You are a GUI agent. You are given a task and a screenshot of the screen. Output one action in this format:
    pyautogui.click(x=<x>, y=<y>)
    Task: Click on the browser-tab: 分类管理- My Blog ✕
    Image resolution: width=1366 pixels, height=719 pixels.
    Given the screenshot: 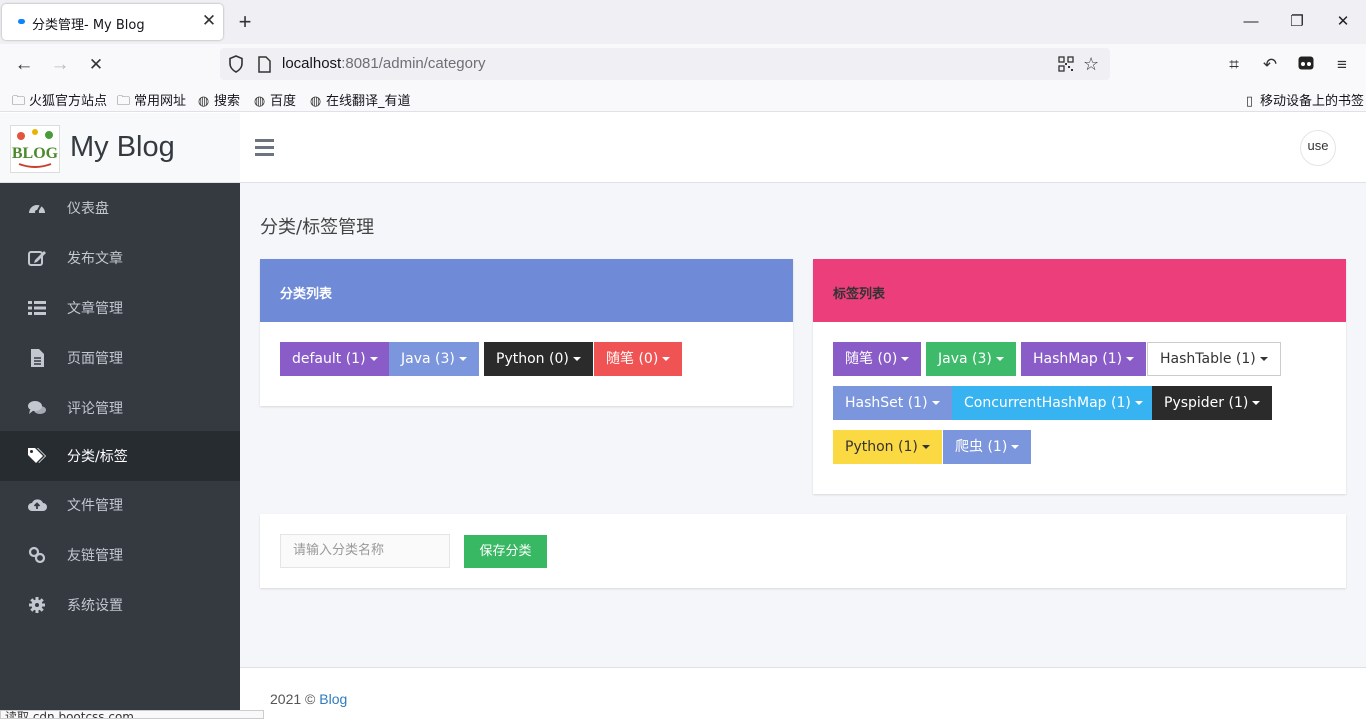 What is the action you would take?
    pyautogui.click(x=112, y=22)
    